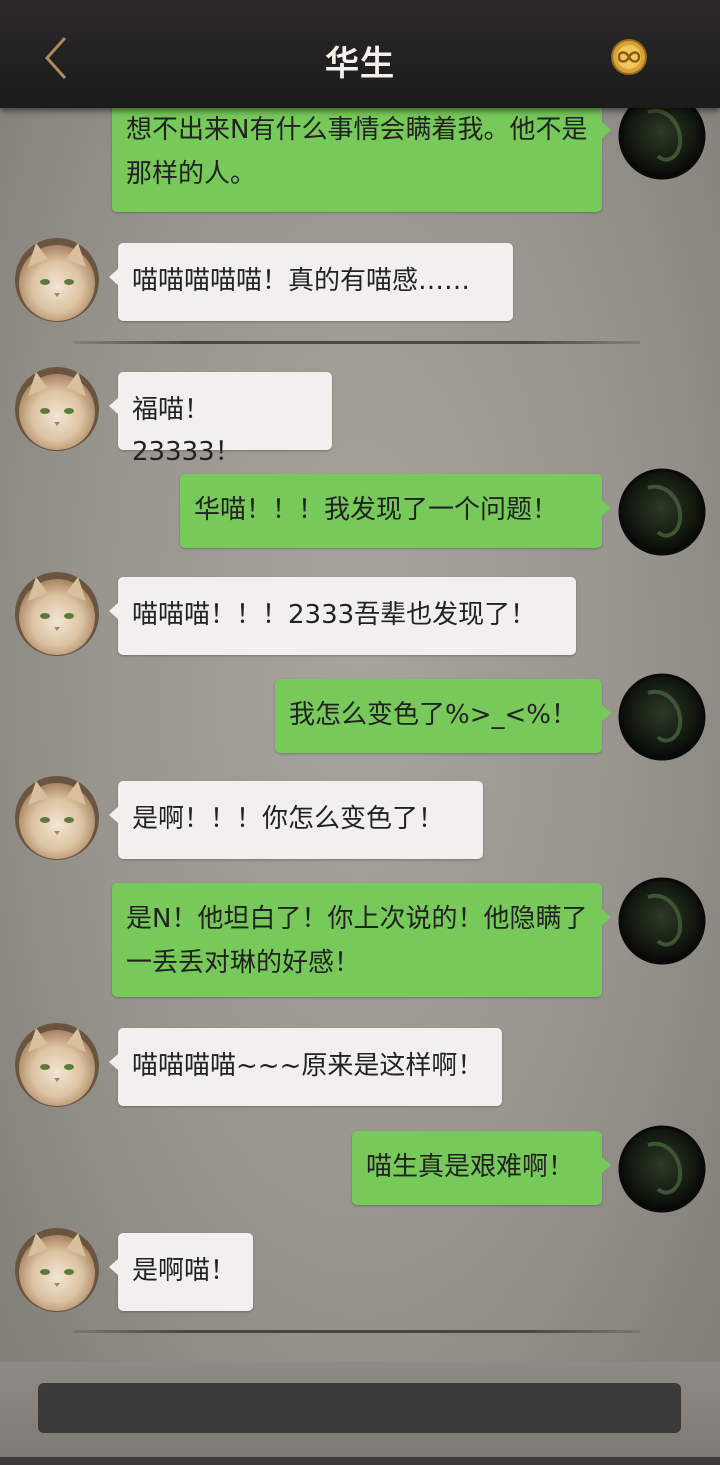 The height and width of the screenshot is (1465, 720). What do you see at coordinates (360, 54) in the screenshot?
I see `top-bar: 华生` at bounding box center [360, 54].